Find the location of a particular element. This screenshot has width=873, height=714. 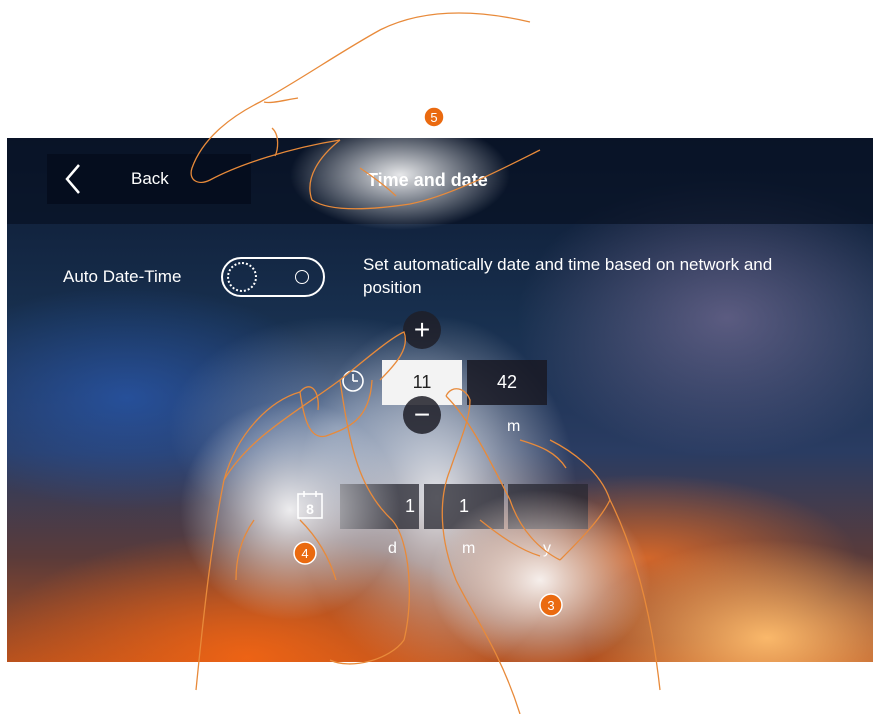

auto-date-time-toggle is located at coordinates (273, 277).